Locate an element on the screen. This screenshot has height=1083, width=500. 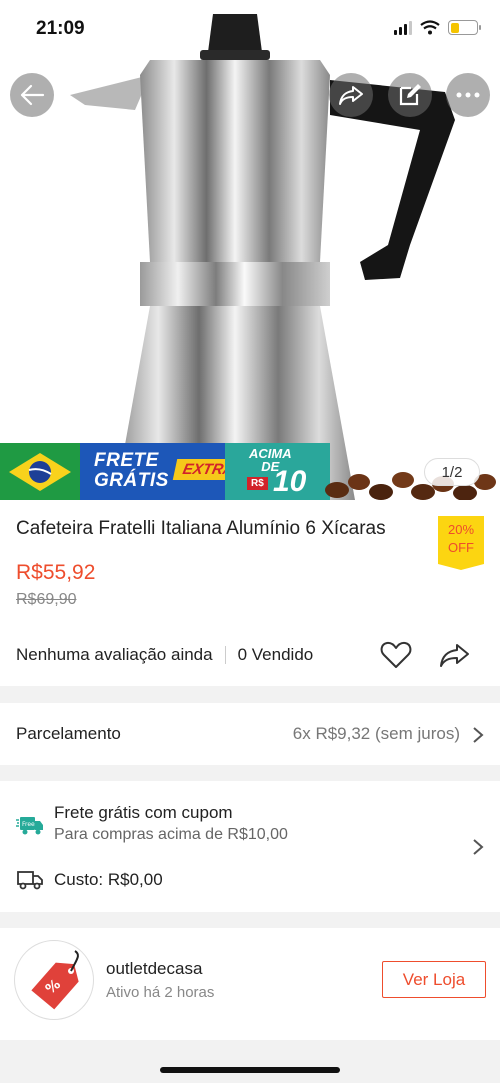
promo-amount: 10 is located at coordinates (290, 481).